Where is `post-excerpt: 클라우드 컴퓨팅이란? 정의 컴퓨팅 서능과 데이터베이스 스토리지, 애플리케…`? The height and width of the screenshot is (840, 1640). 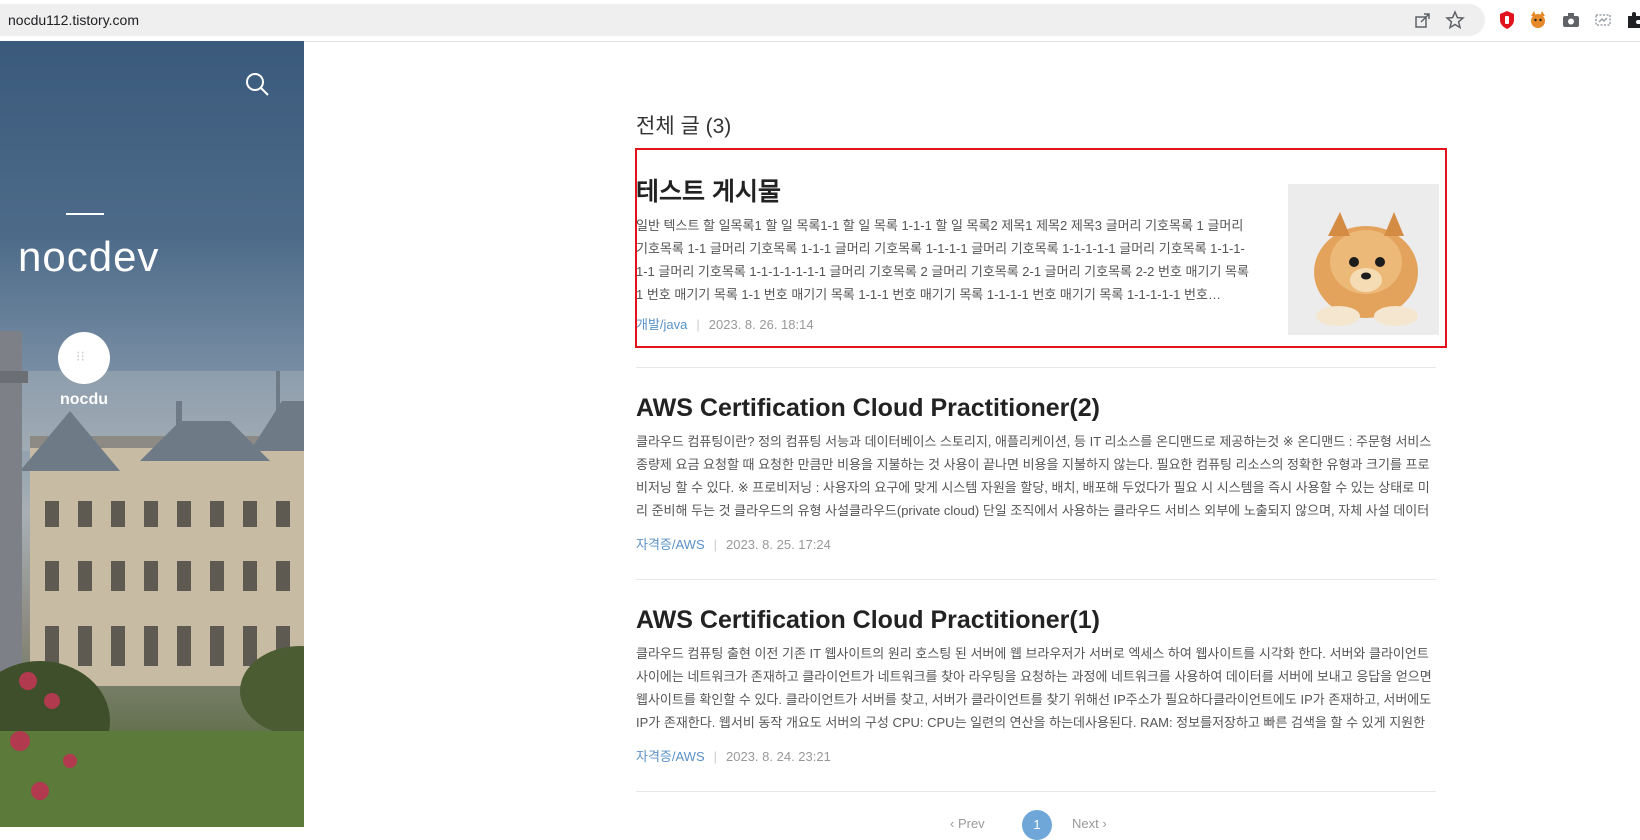
post-excerpt: 클라우드 컴퓨팅이란? 정의 컴퓨팅 서능과 데이터베이스 스토리지, 애플리케… is located at coordinates (1036, 476).